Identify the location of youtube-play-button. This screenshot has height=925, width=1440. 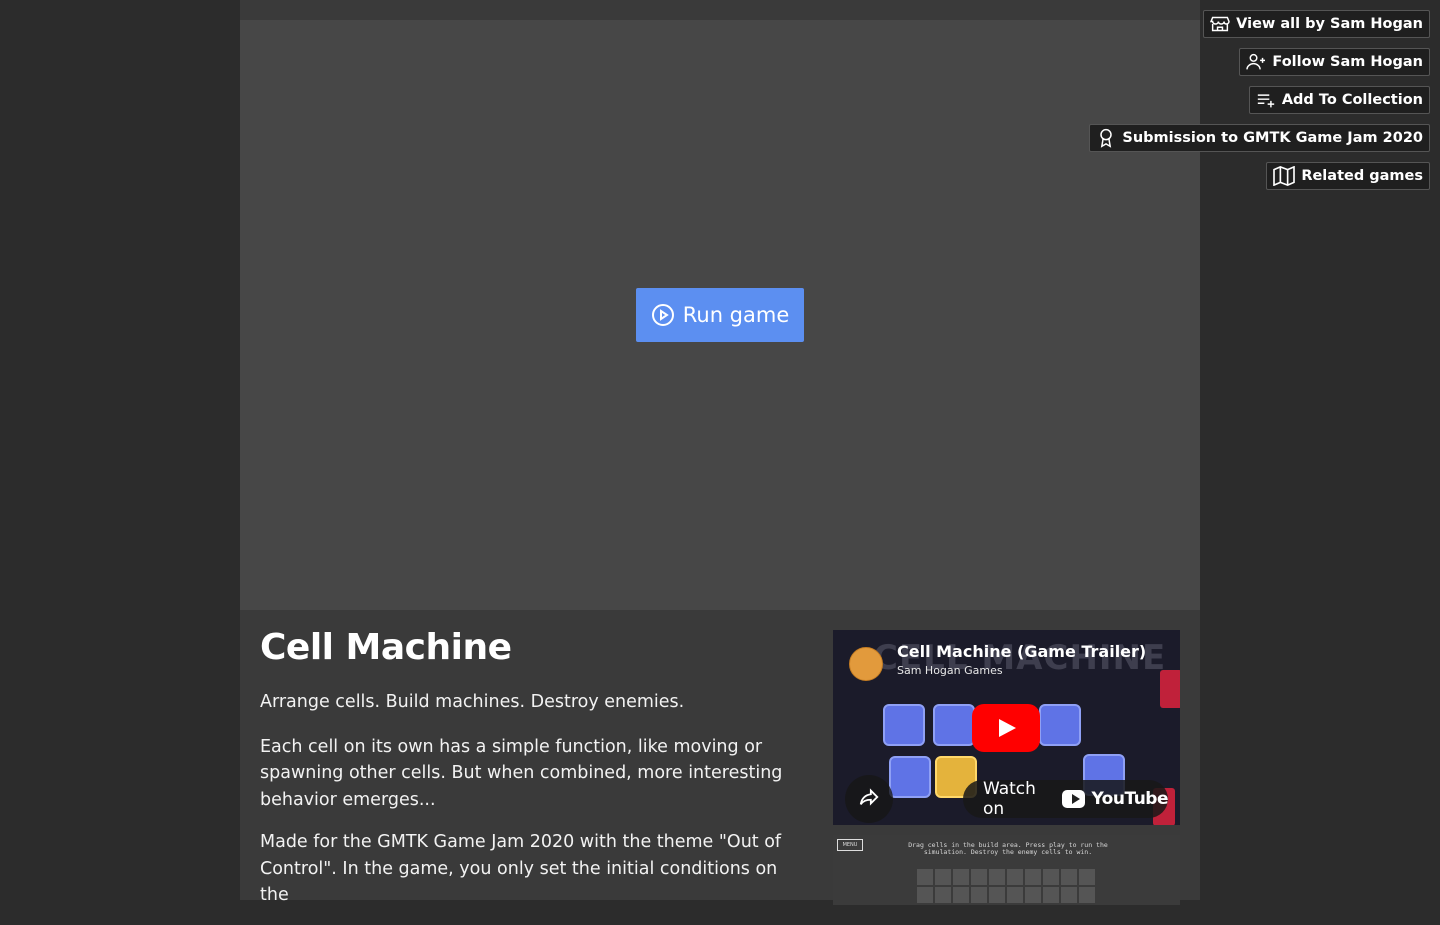
(1006, 728).